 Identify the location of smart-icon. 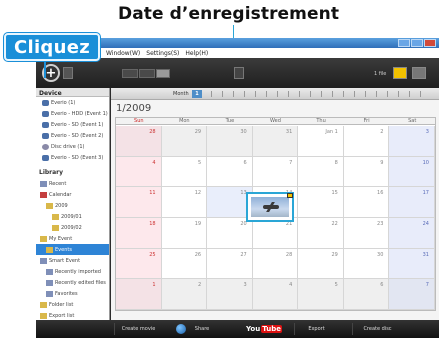
(49, 271).